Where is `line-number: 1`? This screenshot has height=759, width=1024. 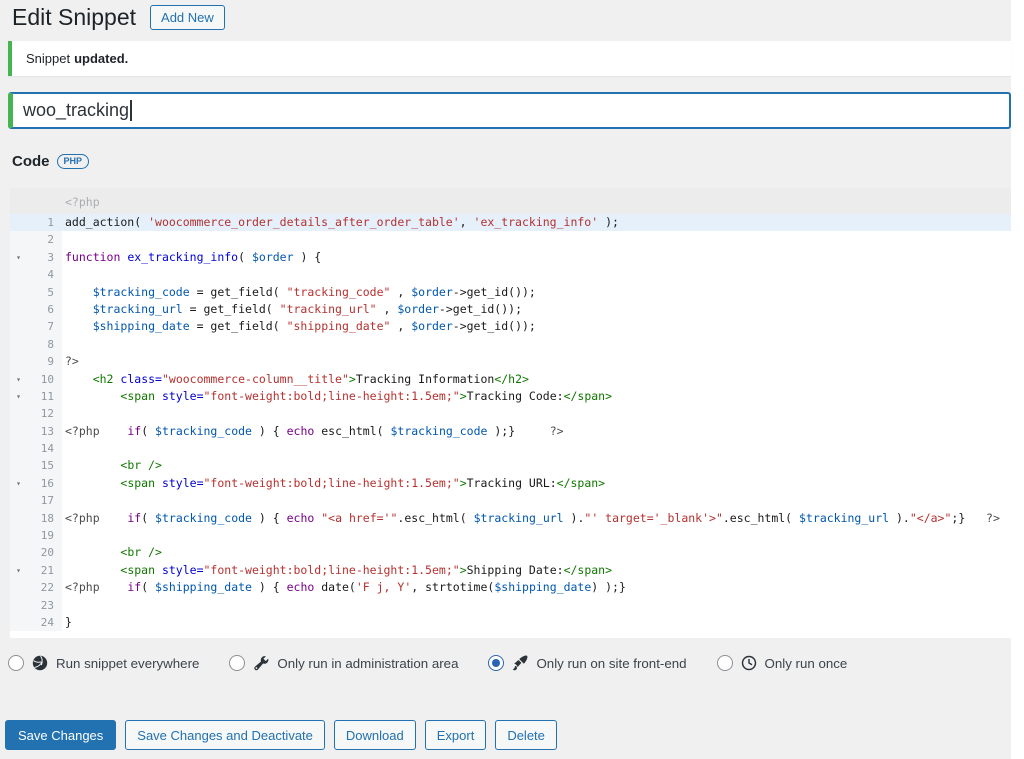 line-number: 1 is located at coordinates (50, 222).